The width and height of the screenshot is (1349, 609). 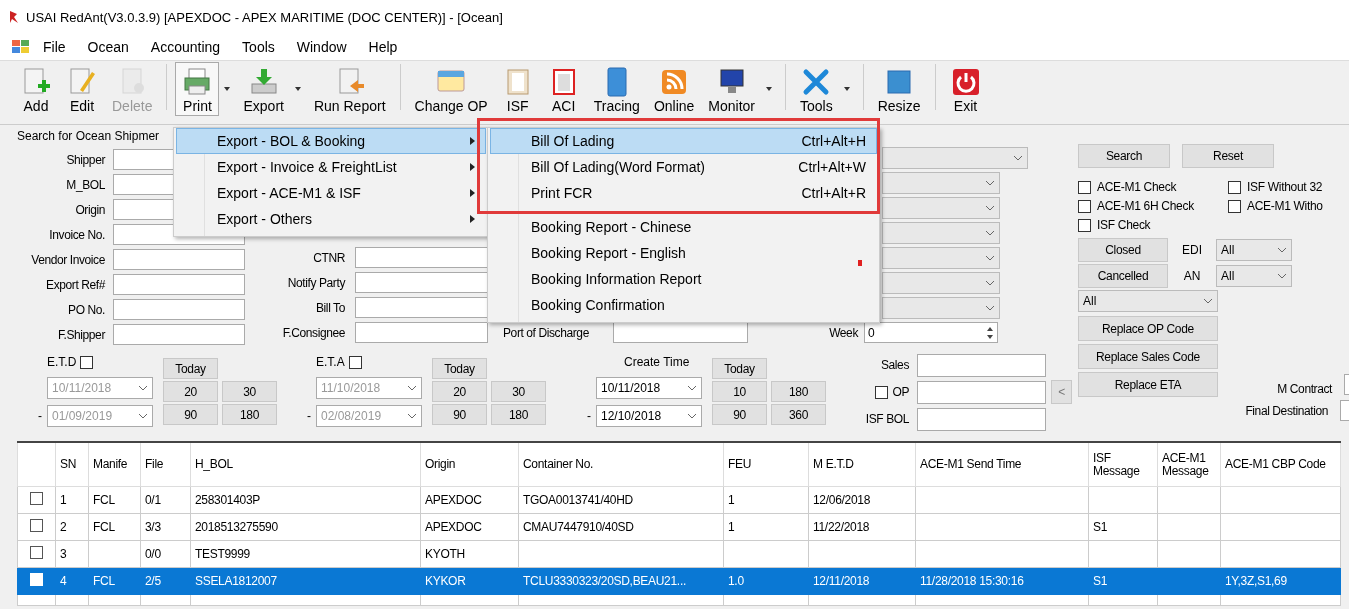 I want to click on table-cell: 2/5, so click(x=153, y=581).